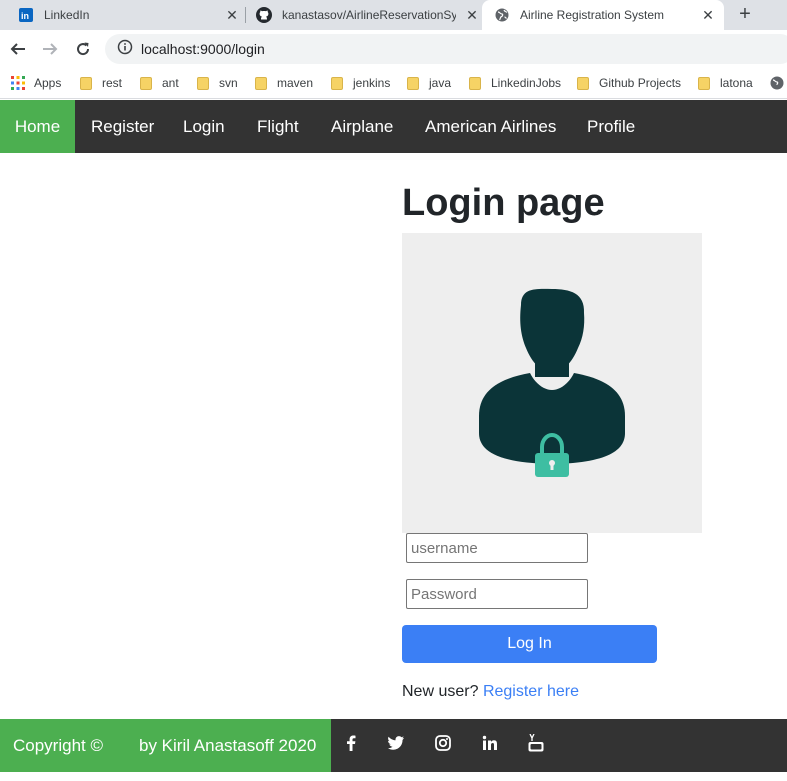 The image size is (787, 781). Describe the element at coordinates (529, 644) in the screenshot. I see `login-button: Log In` at that location.